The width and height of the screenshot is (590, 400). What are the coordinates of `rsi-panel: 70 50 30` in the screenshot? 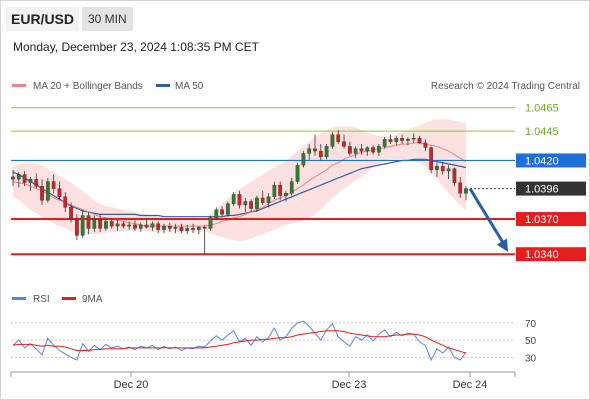 It's located at (274, 341).